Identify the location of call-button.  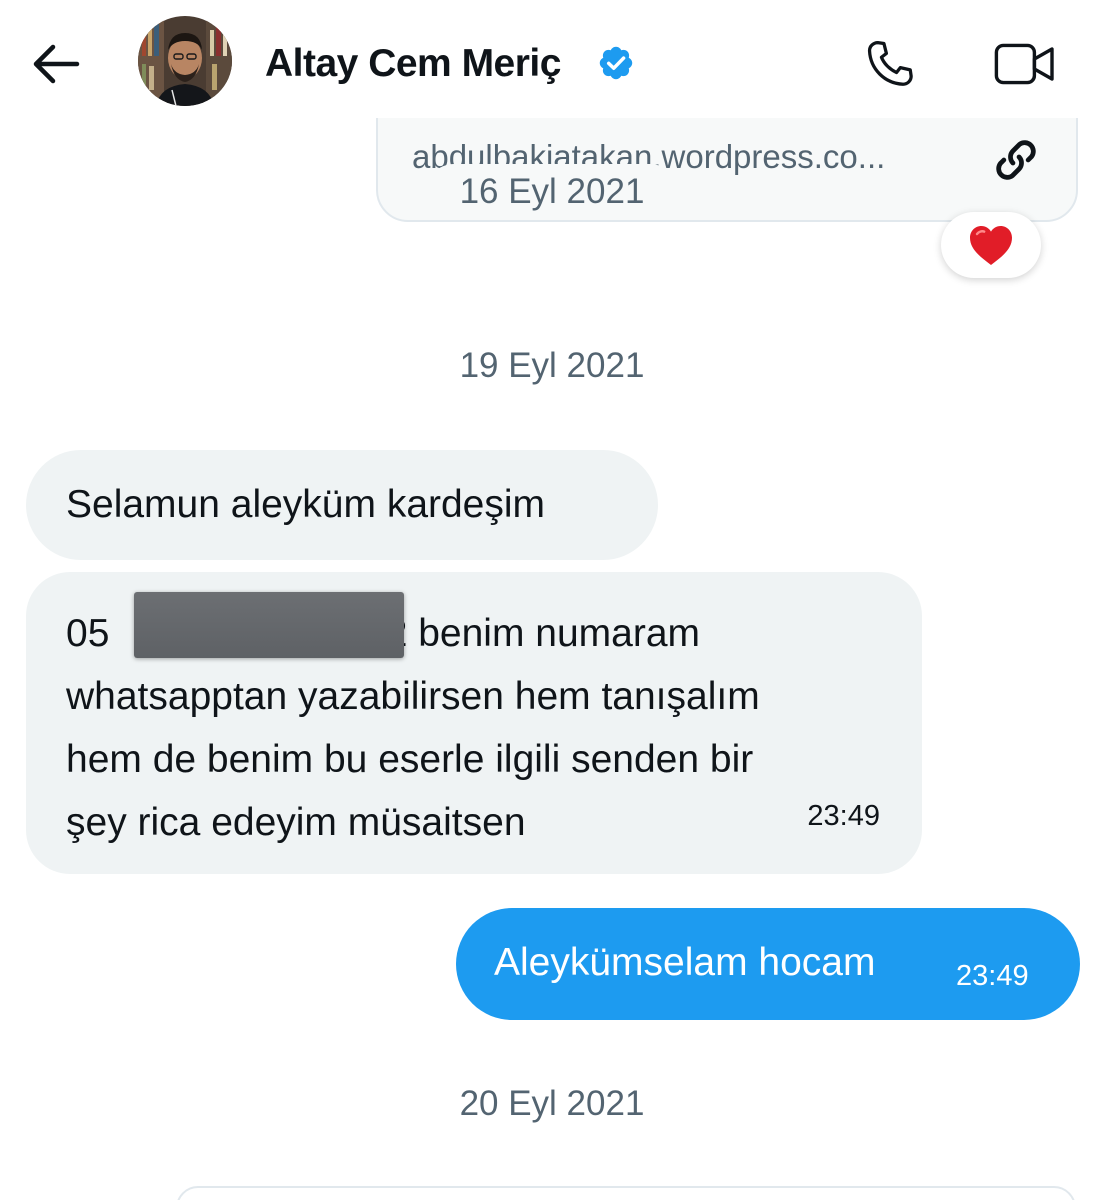
(890, 64).